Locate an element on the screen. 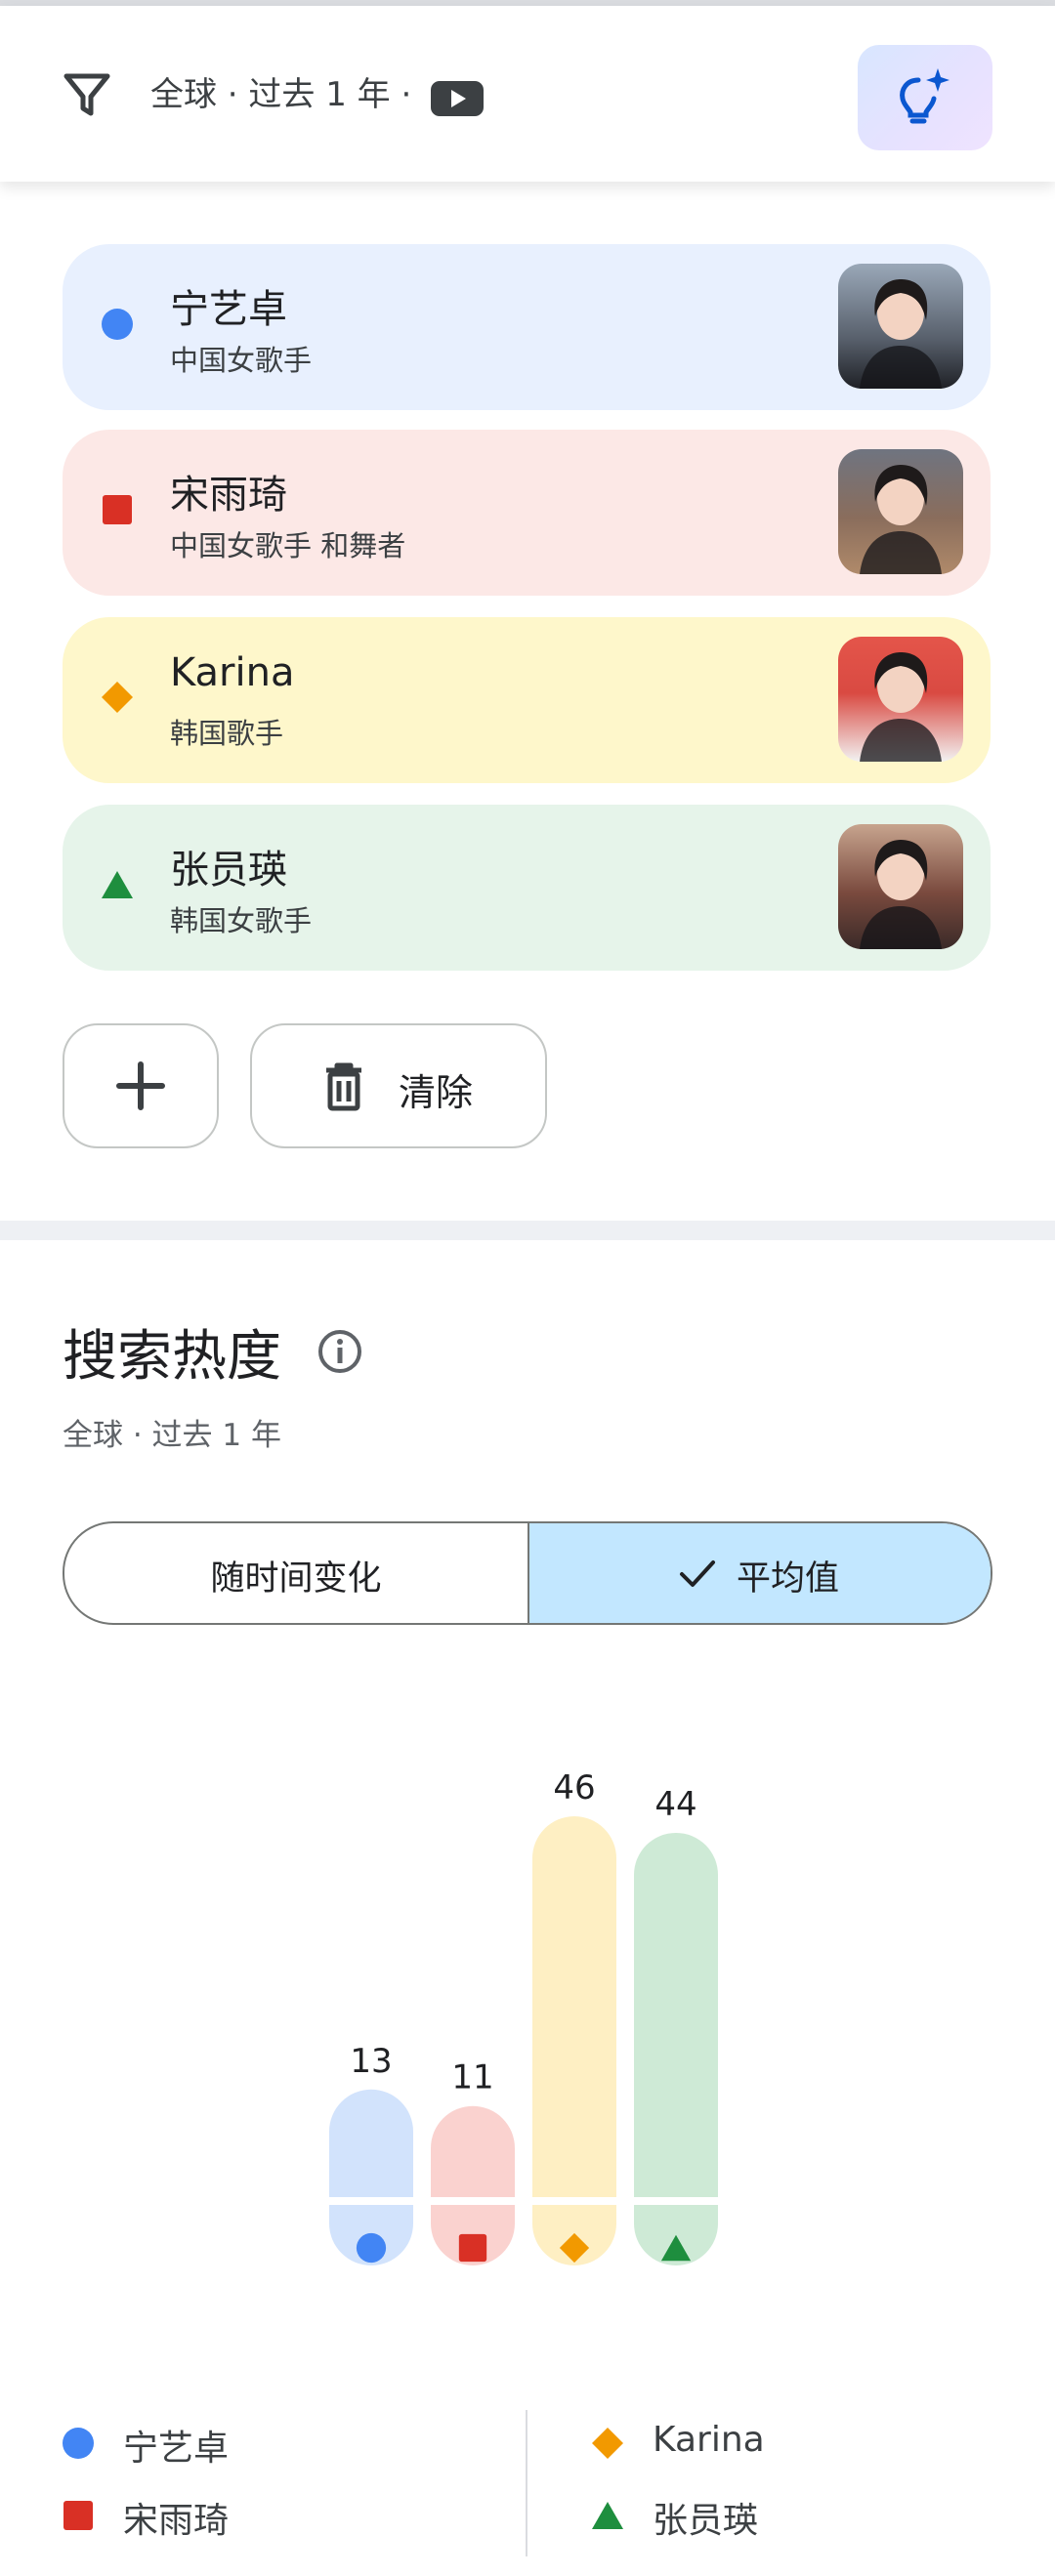 This screenshot has width=1055, height=2576. term-card: Karina 韩国歌手 is located at coordinates (527, 700).